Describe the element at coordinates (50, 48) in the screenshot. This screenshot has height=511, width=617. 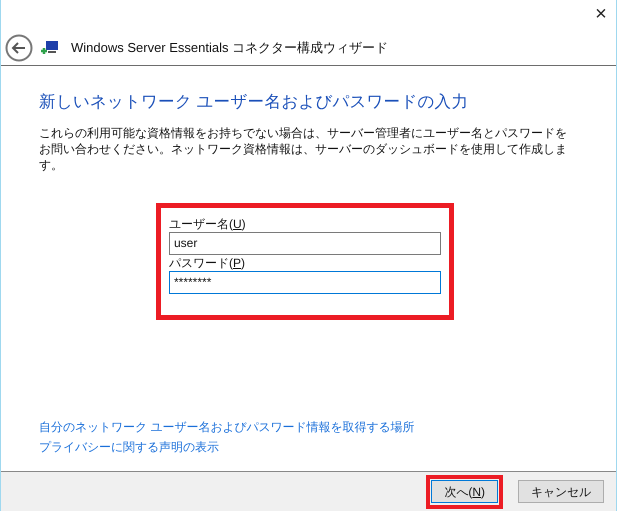
I see `computer-icon` at that location.